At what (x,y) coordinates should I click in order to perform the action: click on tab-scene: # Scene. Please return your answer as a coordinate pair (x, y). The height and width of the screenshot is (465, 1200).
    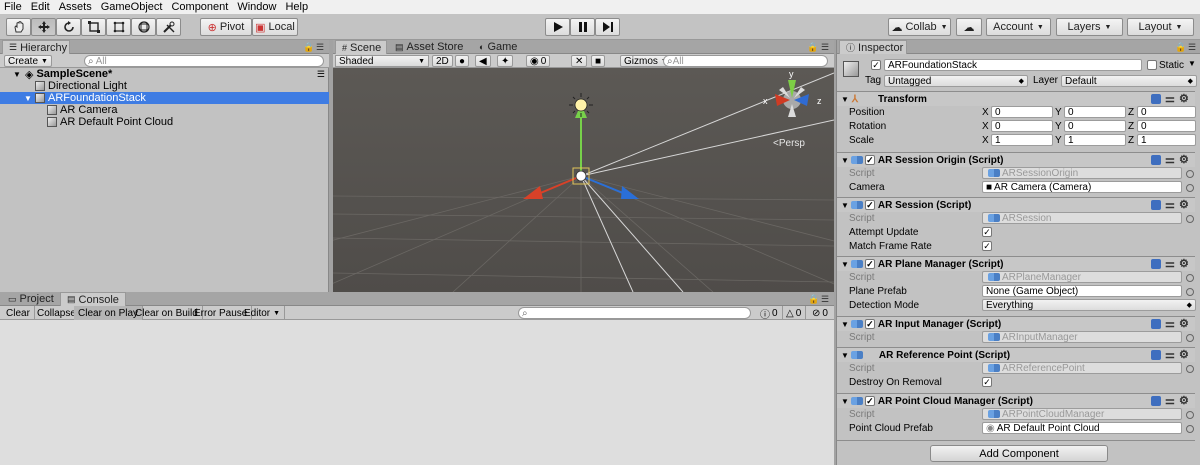
    Looking at the image, I should click on (361, 47).